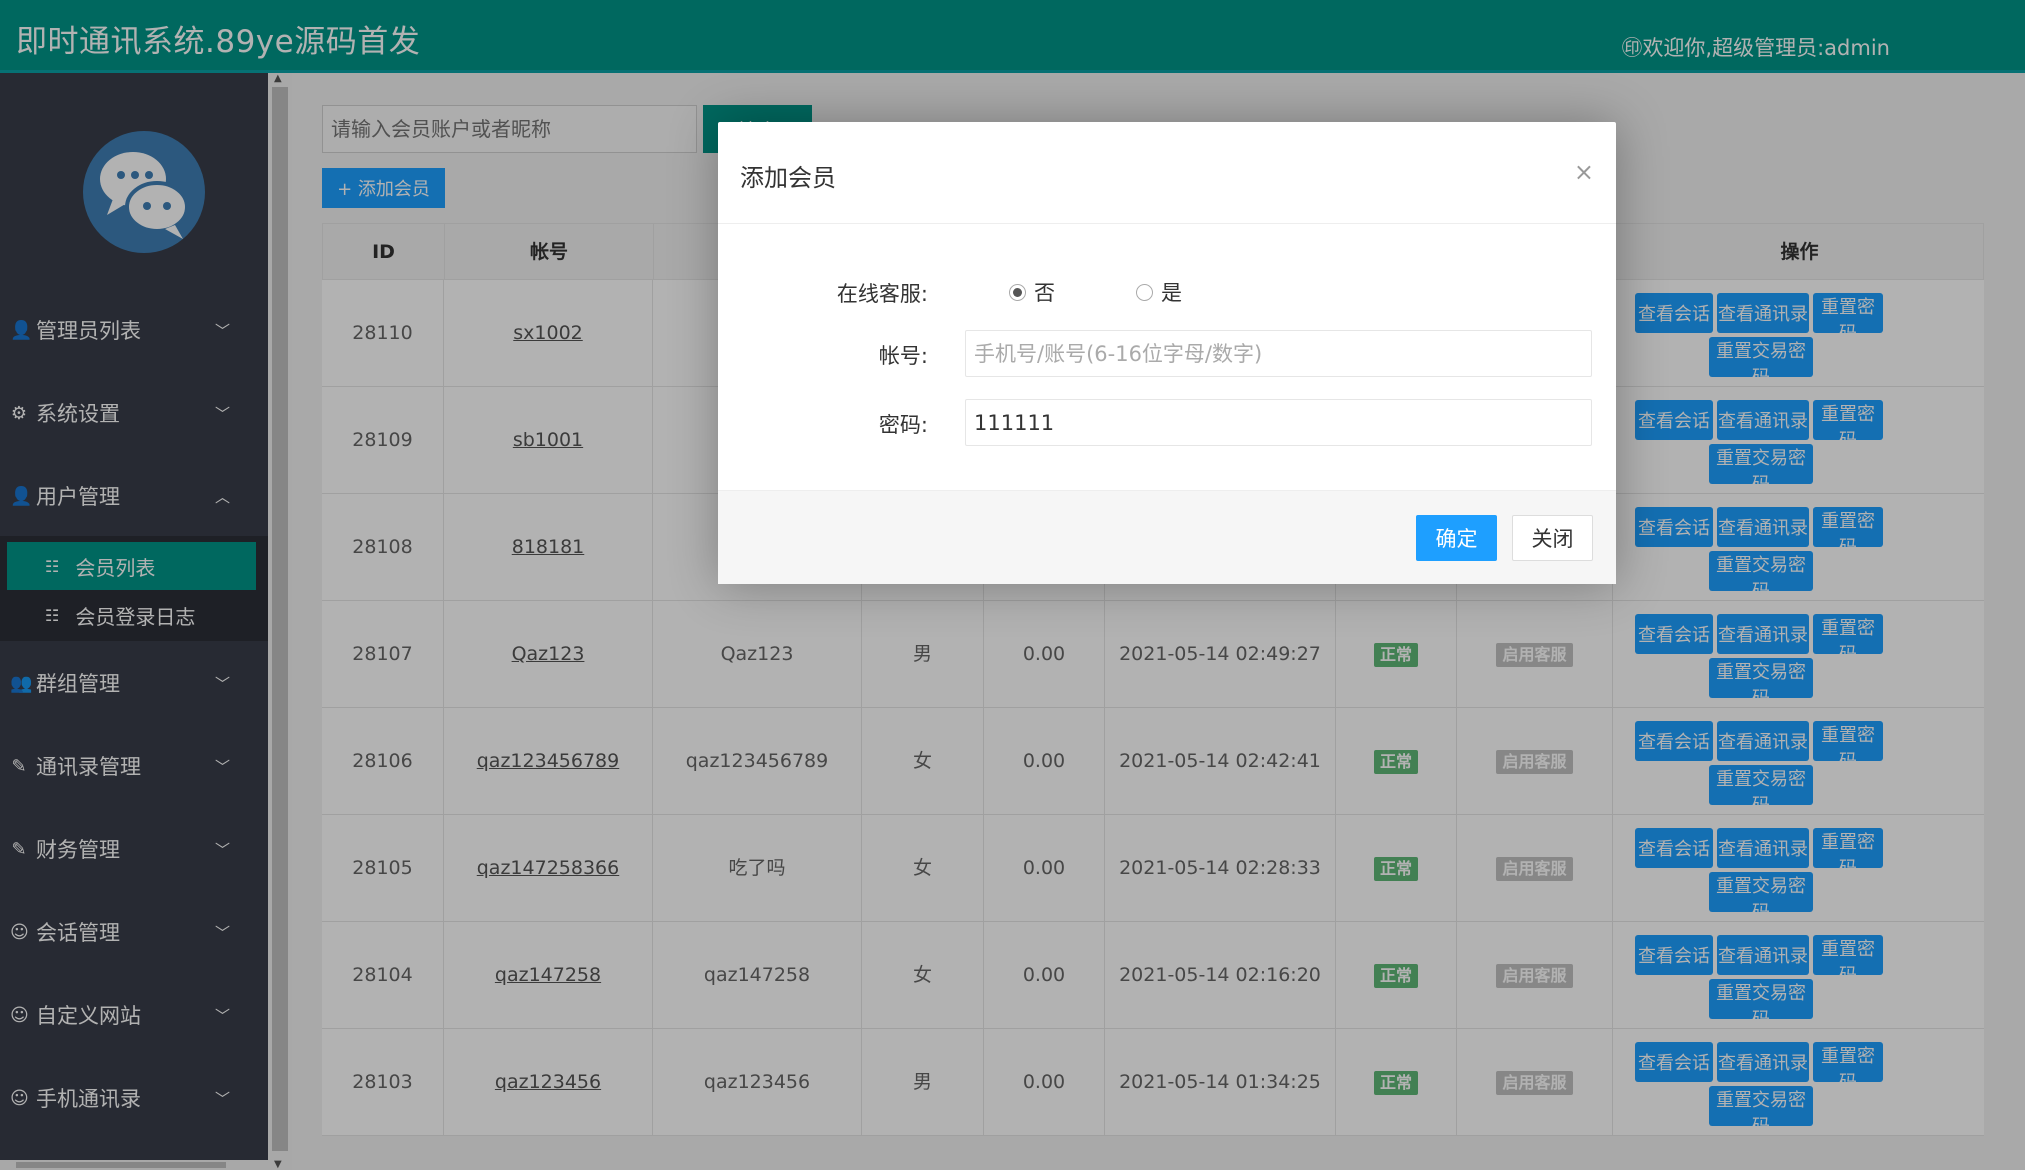 The height and width of the screenshot is (1170, 2025). What do you see at coordinates (1144, 292) in the screenshot?
I see `radio-unchecked-icon` at bounding box center [1144, 292].